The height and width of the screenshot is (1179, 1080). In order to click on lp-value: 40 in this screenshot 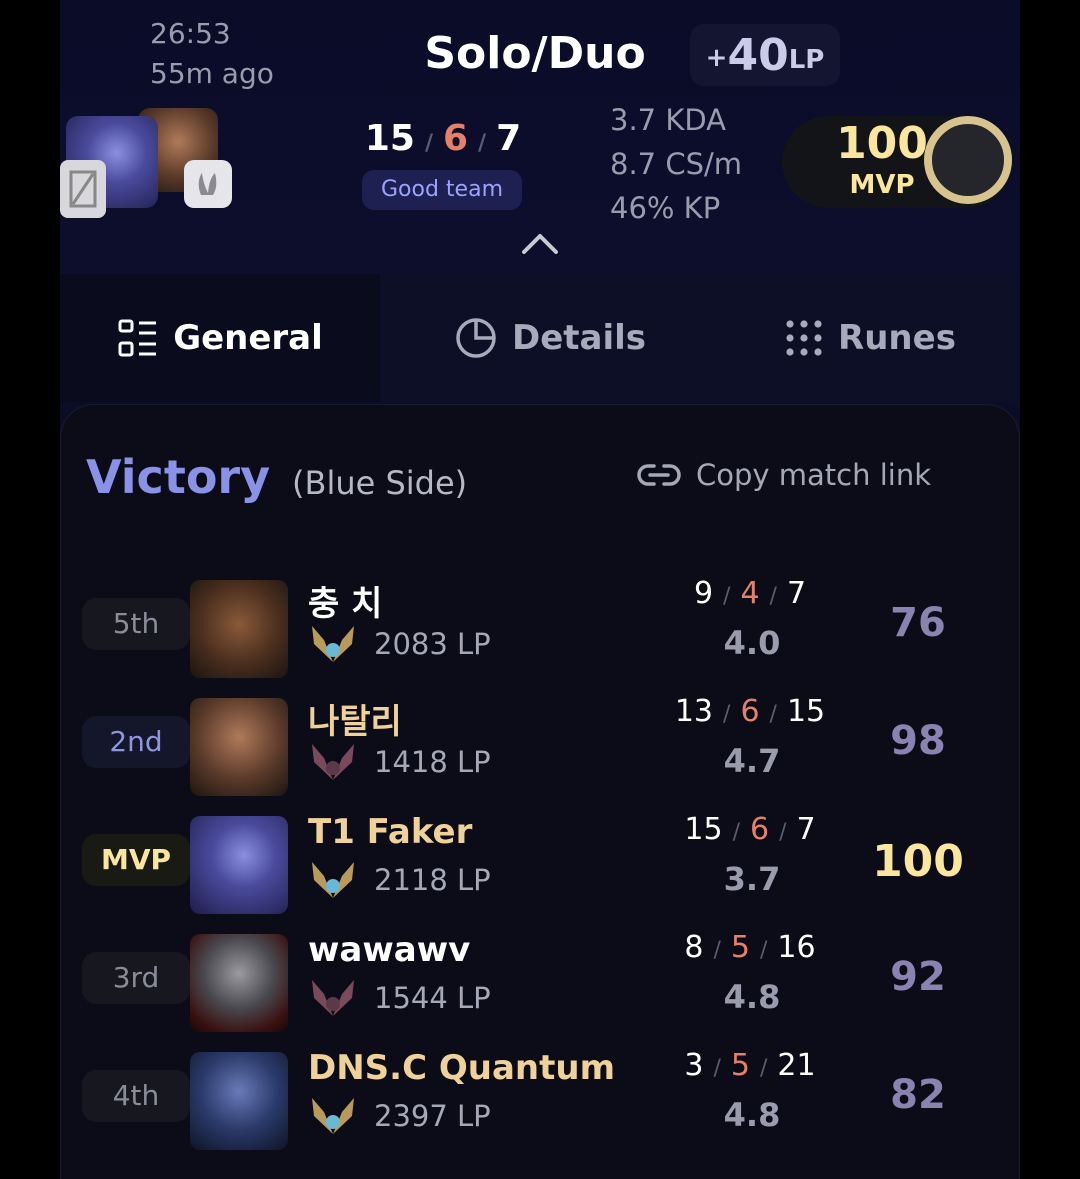, I will do `click(758, 55)`.